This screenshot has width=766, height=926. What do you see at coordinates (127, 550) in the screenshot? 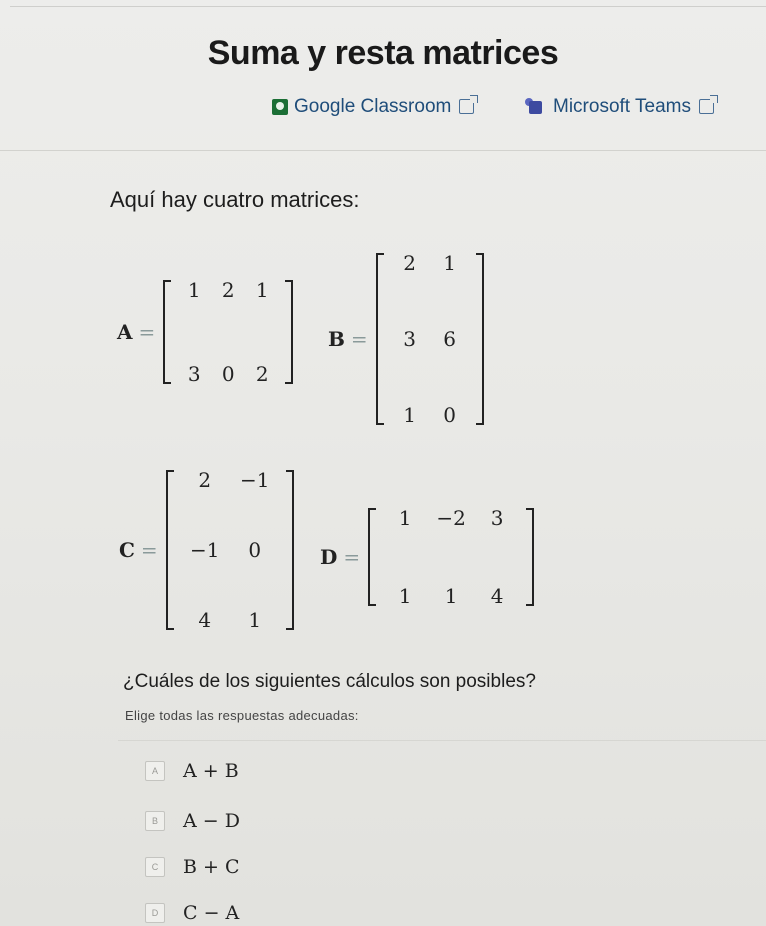
I see `matrix-name: C` at bounding box center [127, 550].